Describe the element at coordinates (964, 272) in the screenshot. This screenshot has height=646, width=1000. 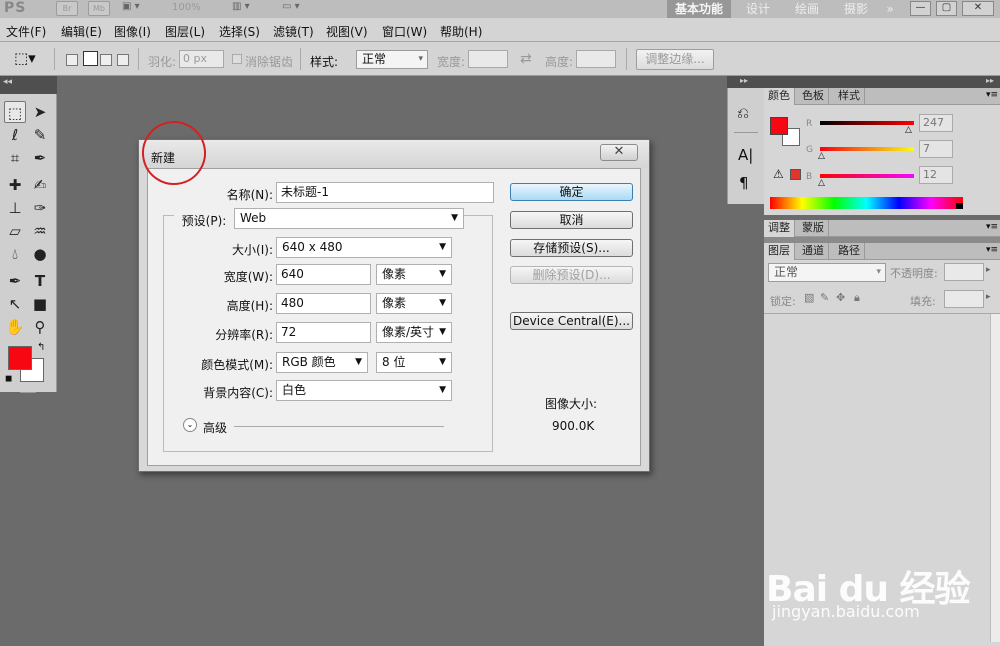
I see `opacity-input` at that location.